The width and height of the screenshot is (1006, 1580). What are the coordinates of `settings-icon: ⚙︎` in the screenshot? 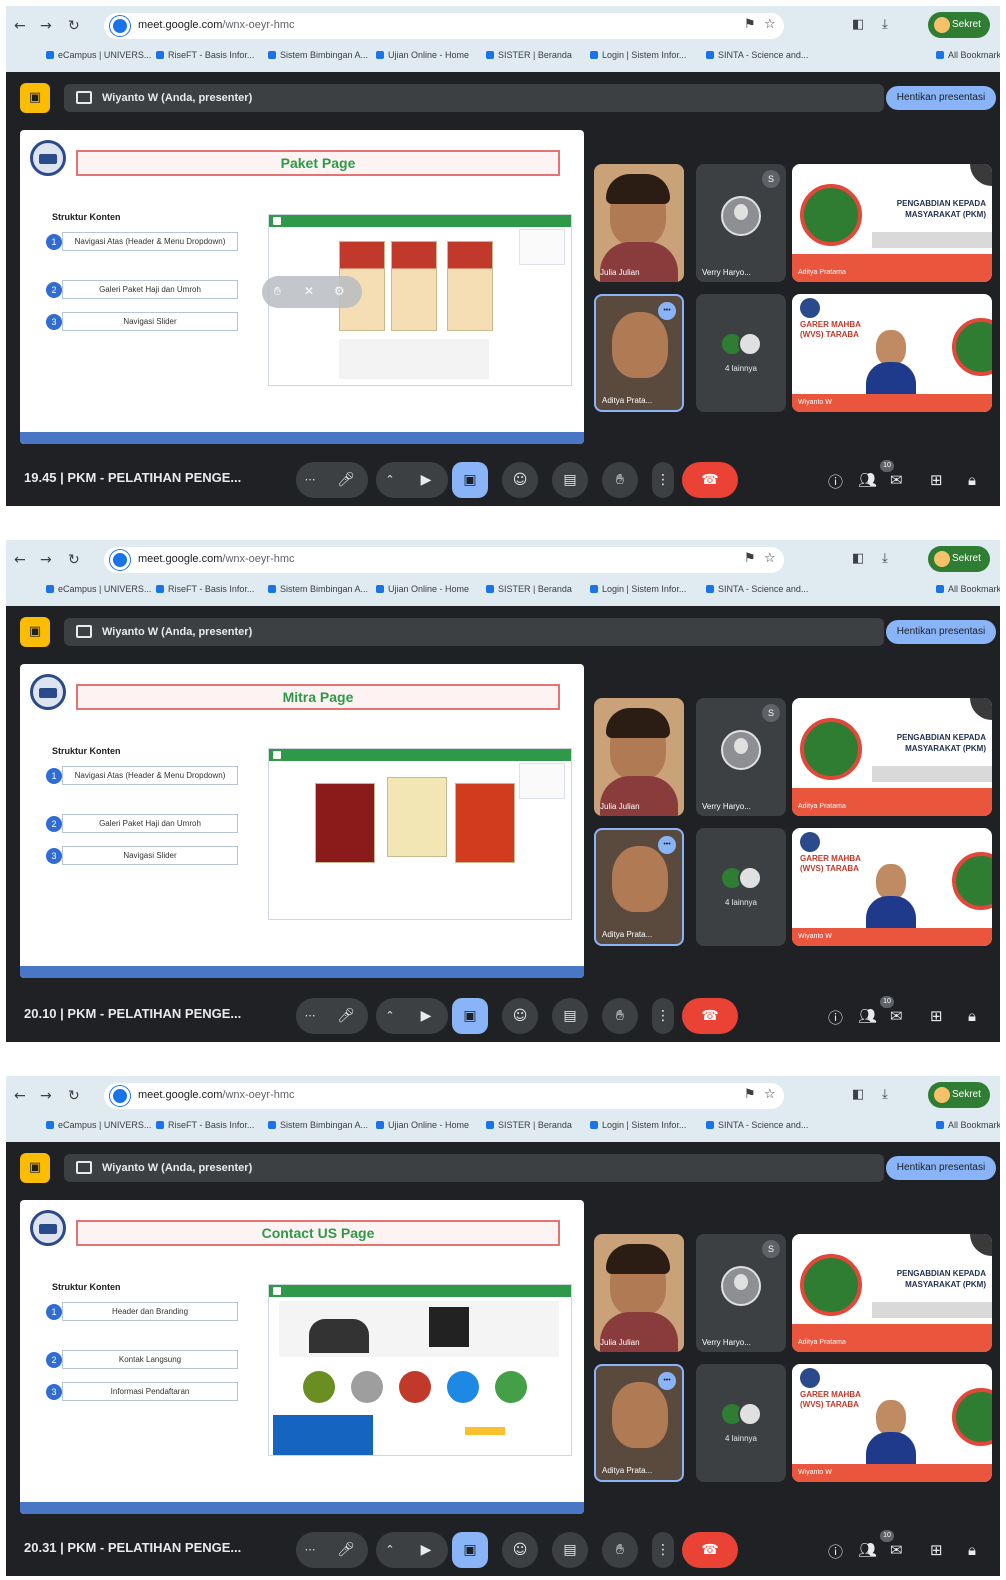 It's located at (339, 291).